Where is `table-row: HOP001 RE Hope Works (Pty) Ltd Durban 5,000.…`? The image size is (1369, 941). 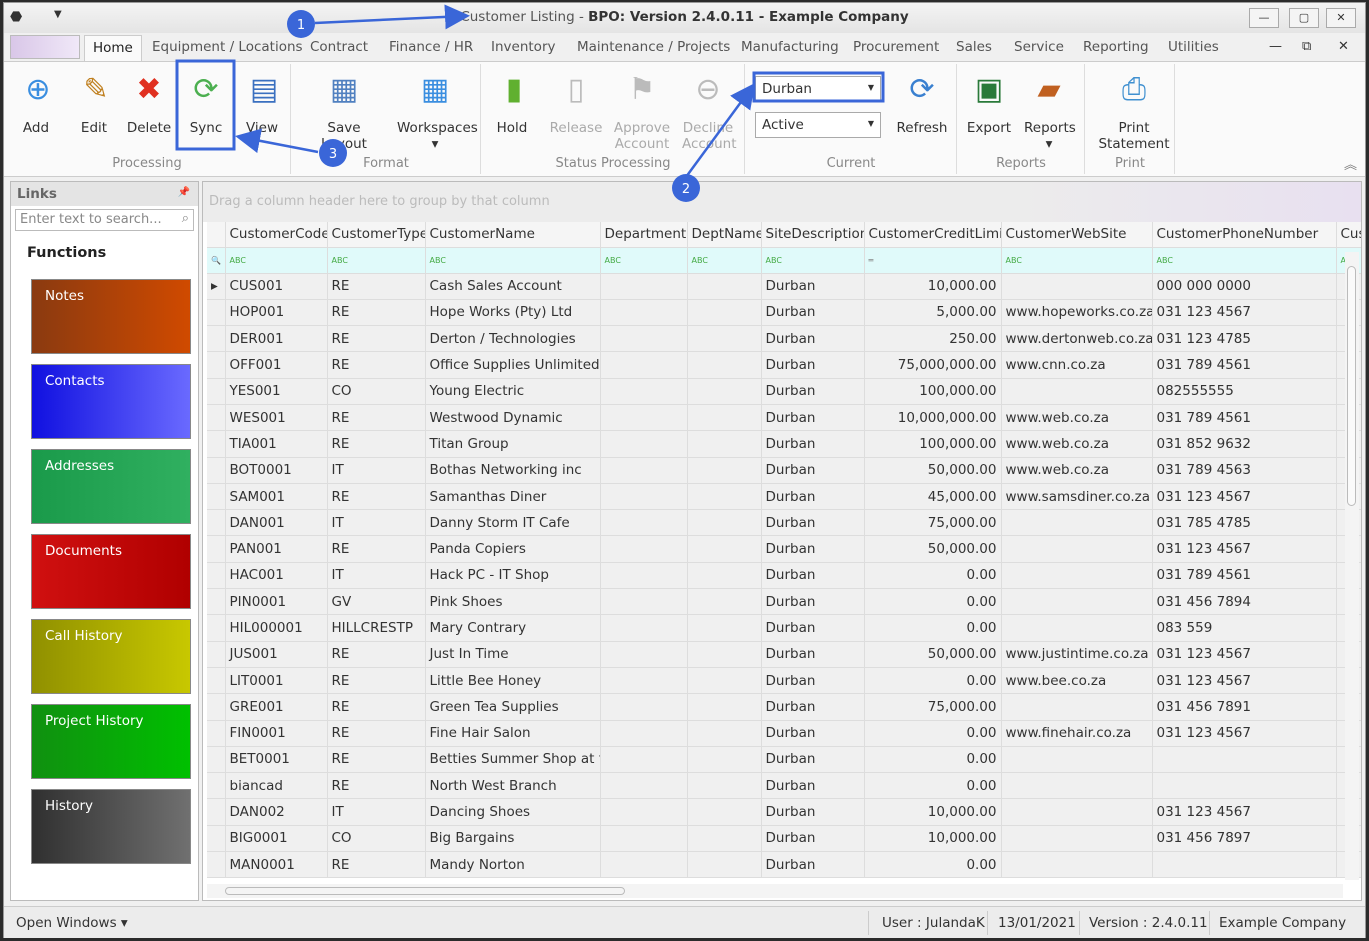 table-row: HOP001 RE Hope Works (Pty) Ltd Durban 5,000.… is located at coordinates (784, 313).